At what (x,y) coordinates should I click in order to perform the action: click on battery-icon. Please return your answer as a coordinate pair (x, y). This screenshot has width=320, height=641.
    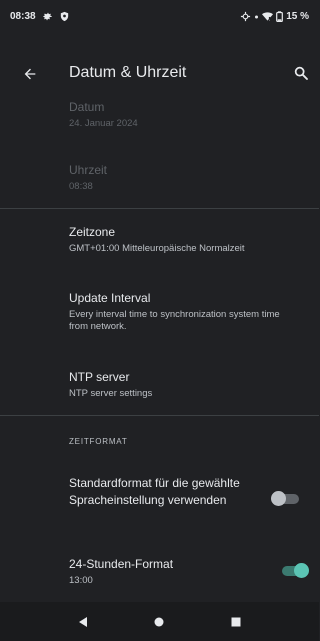
    Looking at the image, I should click on (280, 16).